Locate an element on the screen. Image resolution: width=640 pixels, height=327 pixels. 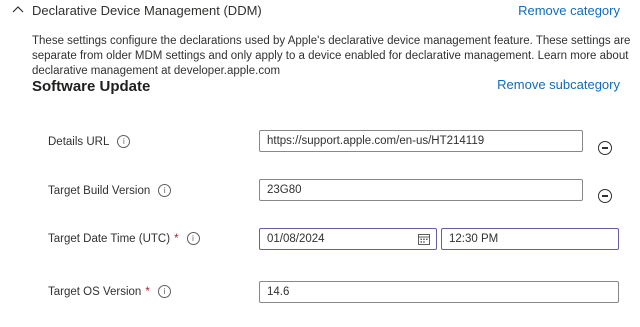
target-os-version-label: Target OS Version * i is located at coordinates (109, 291).